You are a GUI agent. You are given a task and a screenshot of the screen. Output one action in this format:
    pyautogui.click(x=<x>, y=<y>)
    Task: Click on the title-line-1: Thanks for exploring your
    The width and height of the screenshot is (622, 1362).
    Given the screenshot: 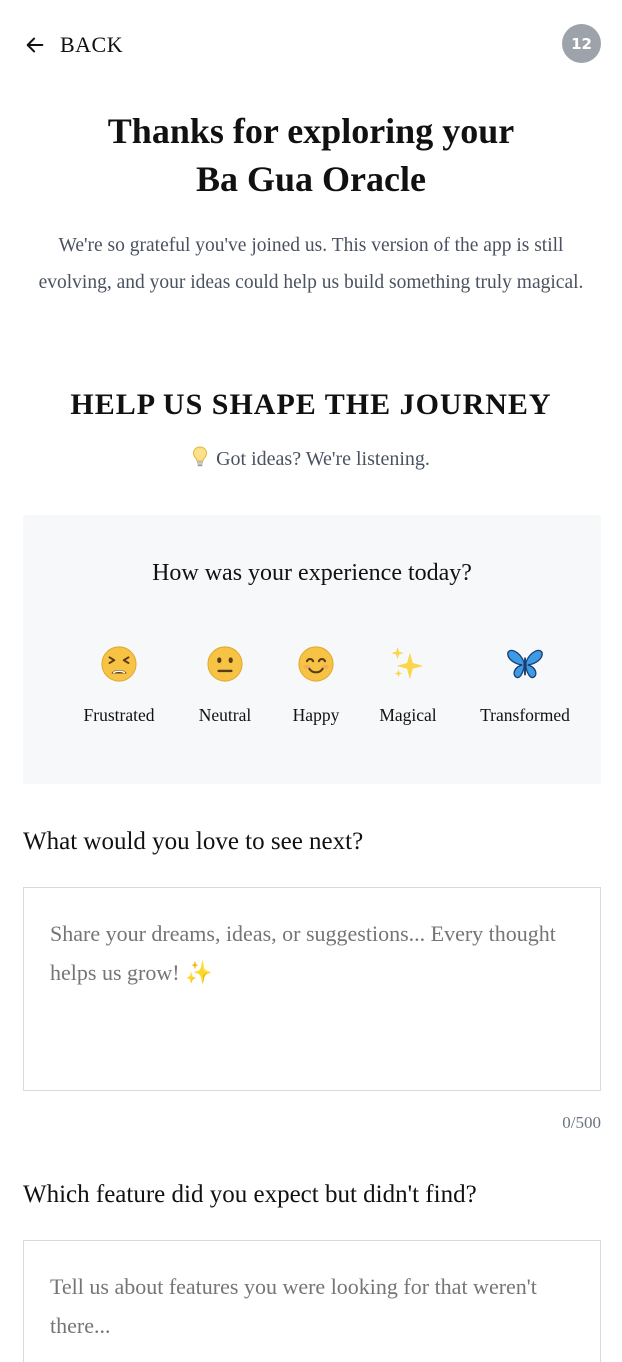 What is the action you would take?
    pyautogui.click(x=311, y=131)
    